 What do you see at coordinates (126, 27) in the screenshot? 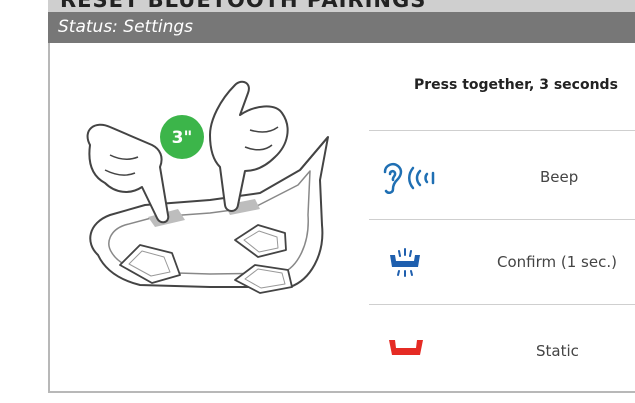
I see `status-text: Status: Settings` at bounding box center [126, 27].